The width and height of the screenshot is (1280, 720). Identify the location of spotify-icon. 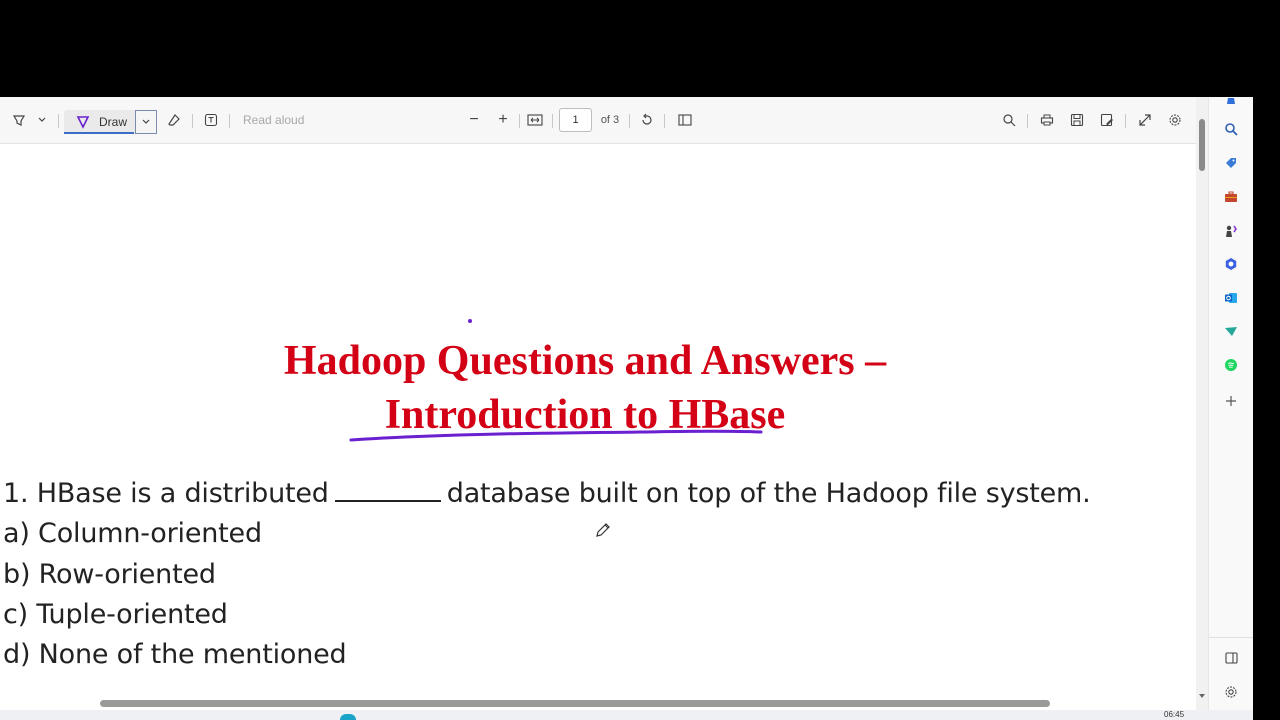
(1231, 365).